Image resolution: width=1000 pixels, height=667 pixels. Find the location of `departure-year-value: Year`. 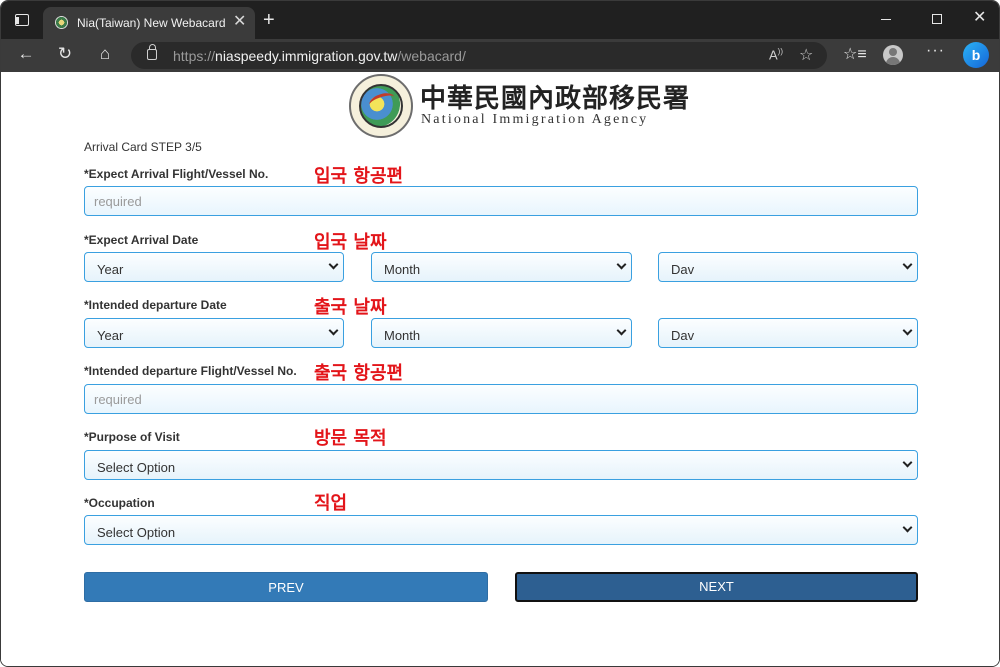

departure-year-value: Year is located at coordinates (110, 335).